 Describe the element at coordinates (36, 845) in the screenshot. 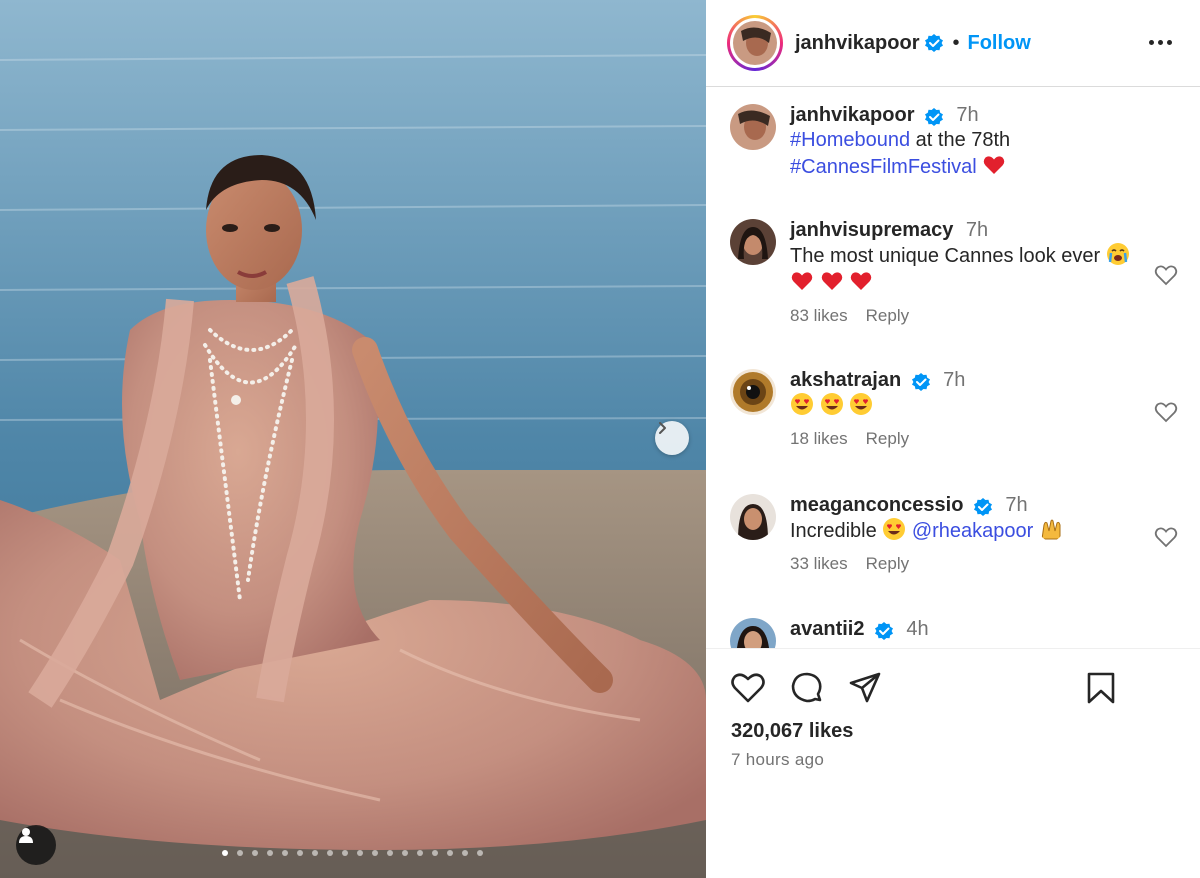

I see `user-tags-button` at that location.